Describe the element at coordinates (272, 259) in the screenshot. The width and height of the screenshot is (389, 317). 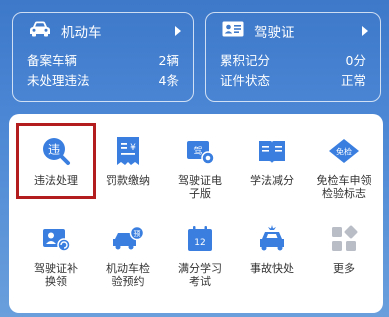
I see `service-accident-quick: 事故快处` at that location.